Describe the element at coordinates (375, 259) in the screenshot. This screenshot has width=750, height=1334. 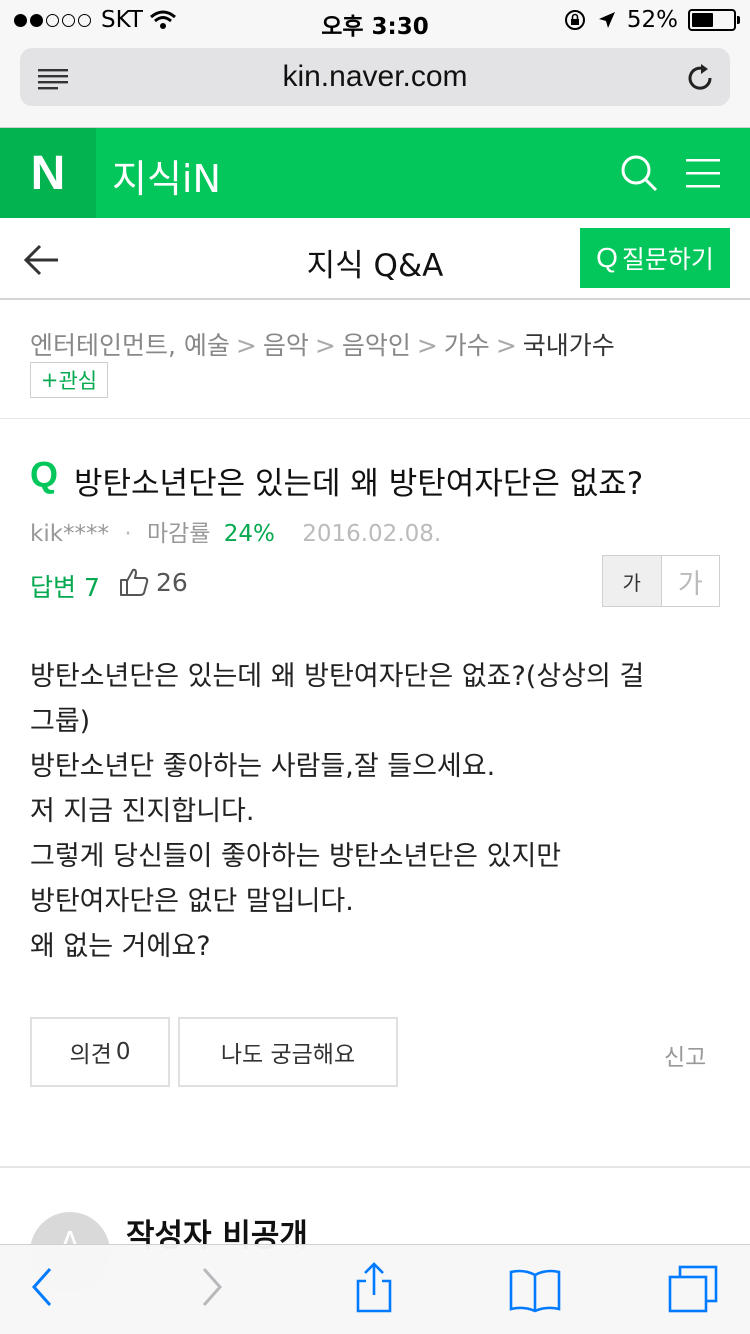
I see `sub-header: 지식 Q&A Q 질문하기` at that location.